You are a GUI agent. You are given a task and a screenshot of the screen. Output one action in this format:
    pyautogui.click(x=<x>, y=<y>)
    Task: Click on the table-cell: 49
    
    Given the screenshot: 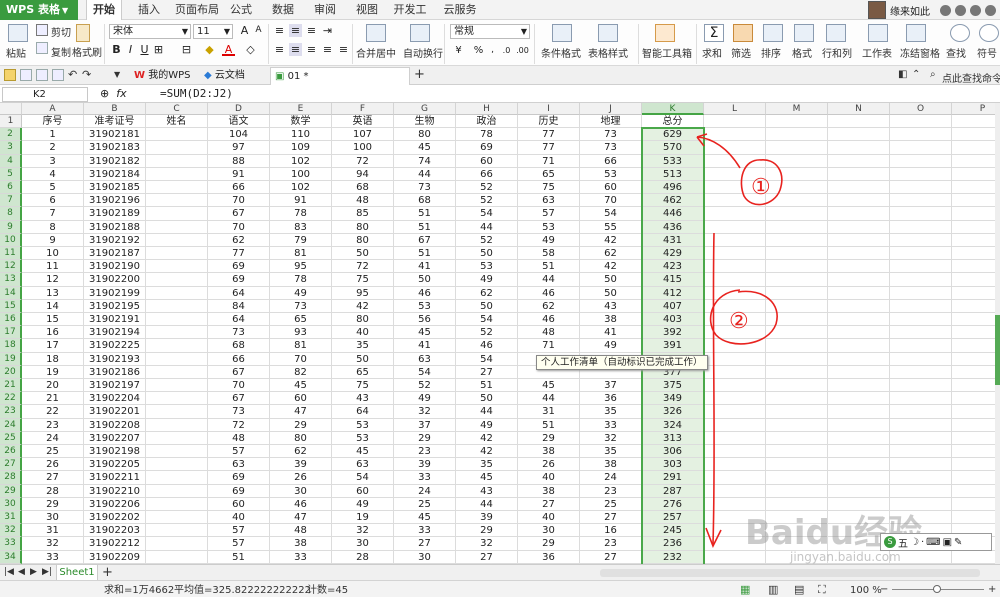 What is the action you would take?
    pyautogui.click(x=487, y=425)
    